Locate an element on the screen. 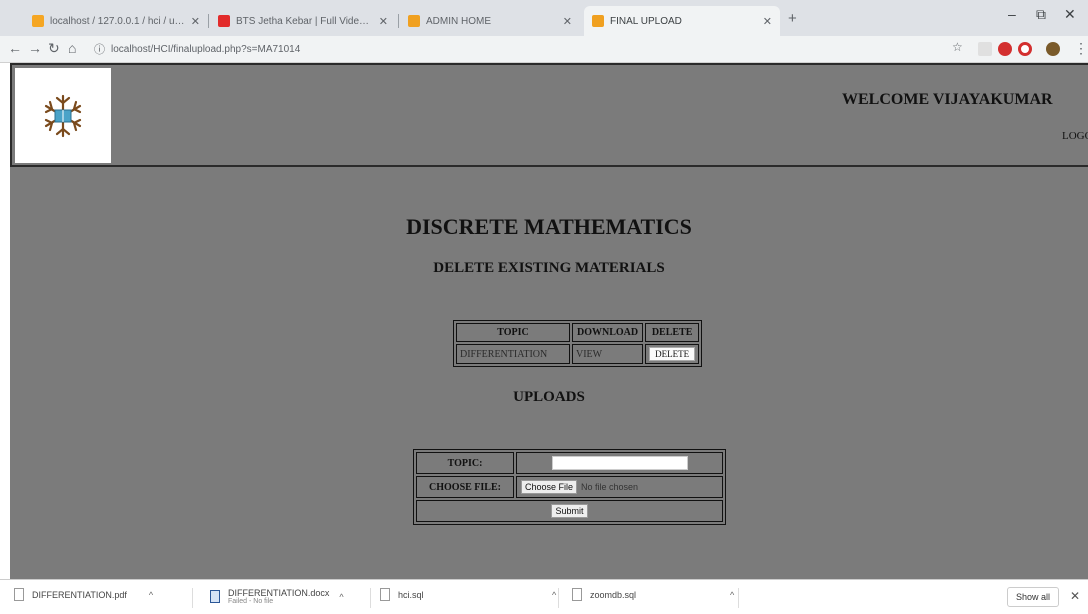  download-status: Failed - No file is located at coordinates (251, 601).